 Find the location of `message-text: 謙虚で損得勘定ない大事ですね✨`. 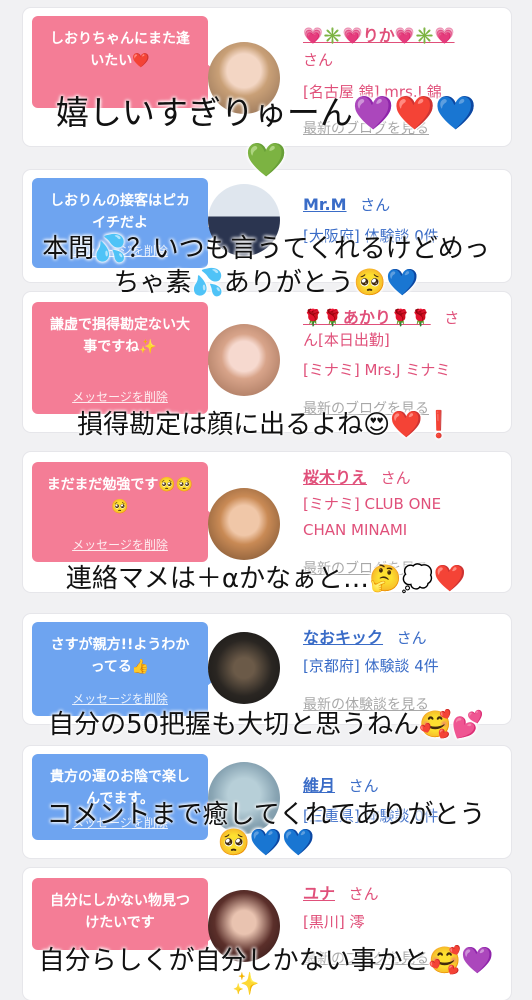

message-text: 謙虚で損得勘定ない大事ですね✨ is located at coordinates (120, 336).